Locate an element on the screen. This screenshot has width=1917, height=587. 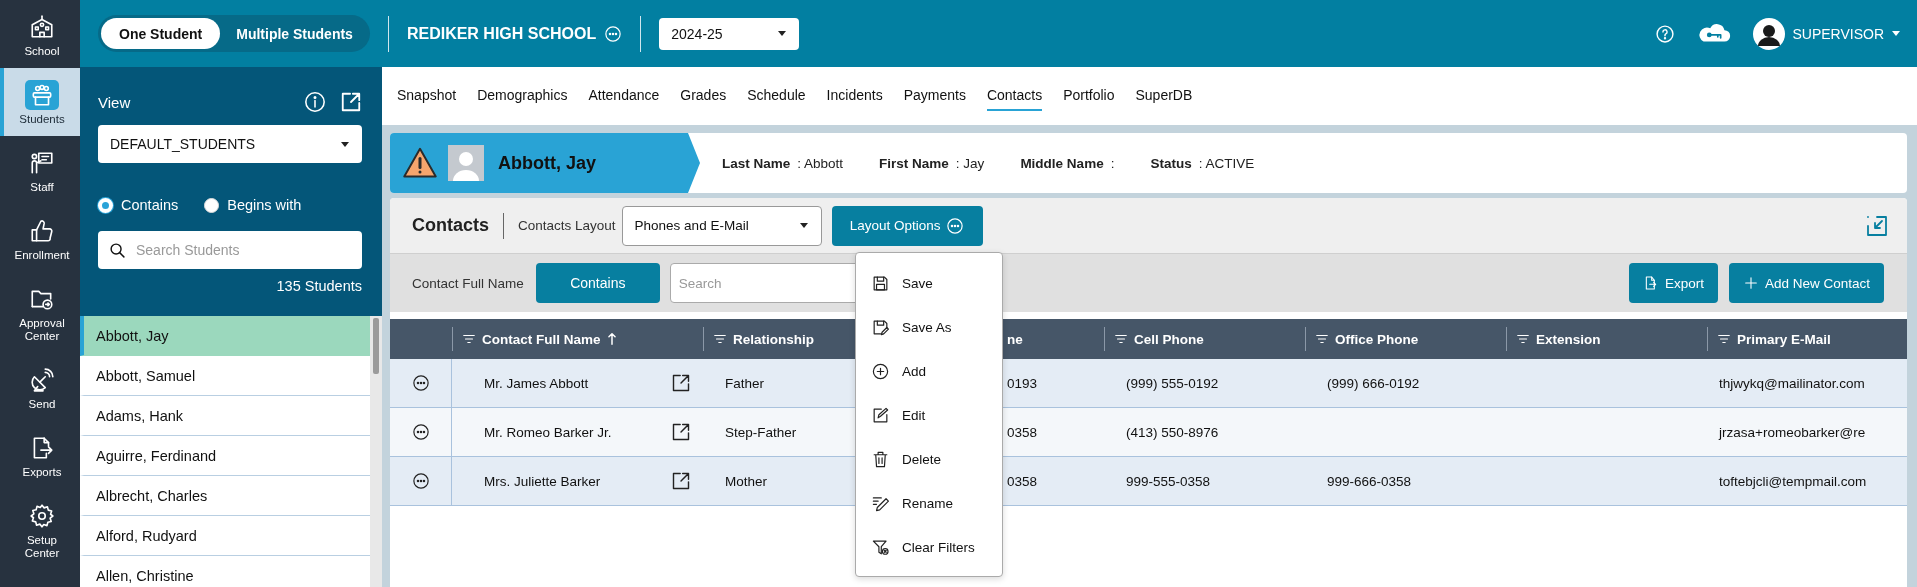
tab: Payments is located at coordinates (934, 96).